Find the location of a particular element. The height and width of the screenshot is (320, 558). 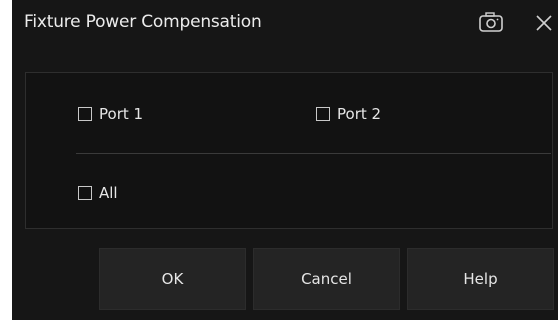

port-2-checkbox: Port 2 is located at coordinates (348, 114).